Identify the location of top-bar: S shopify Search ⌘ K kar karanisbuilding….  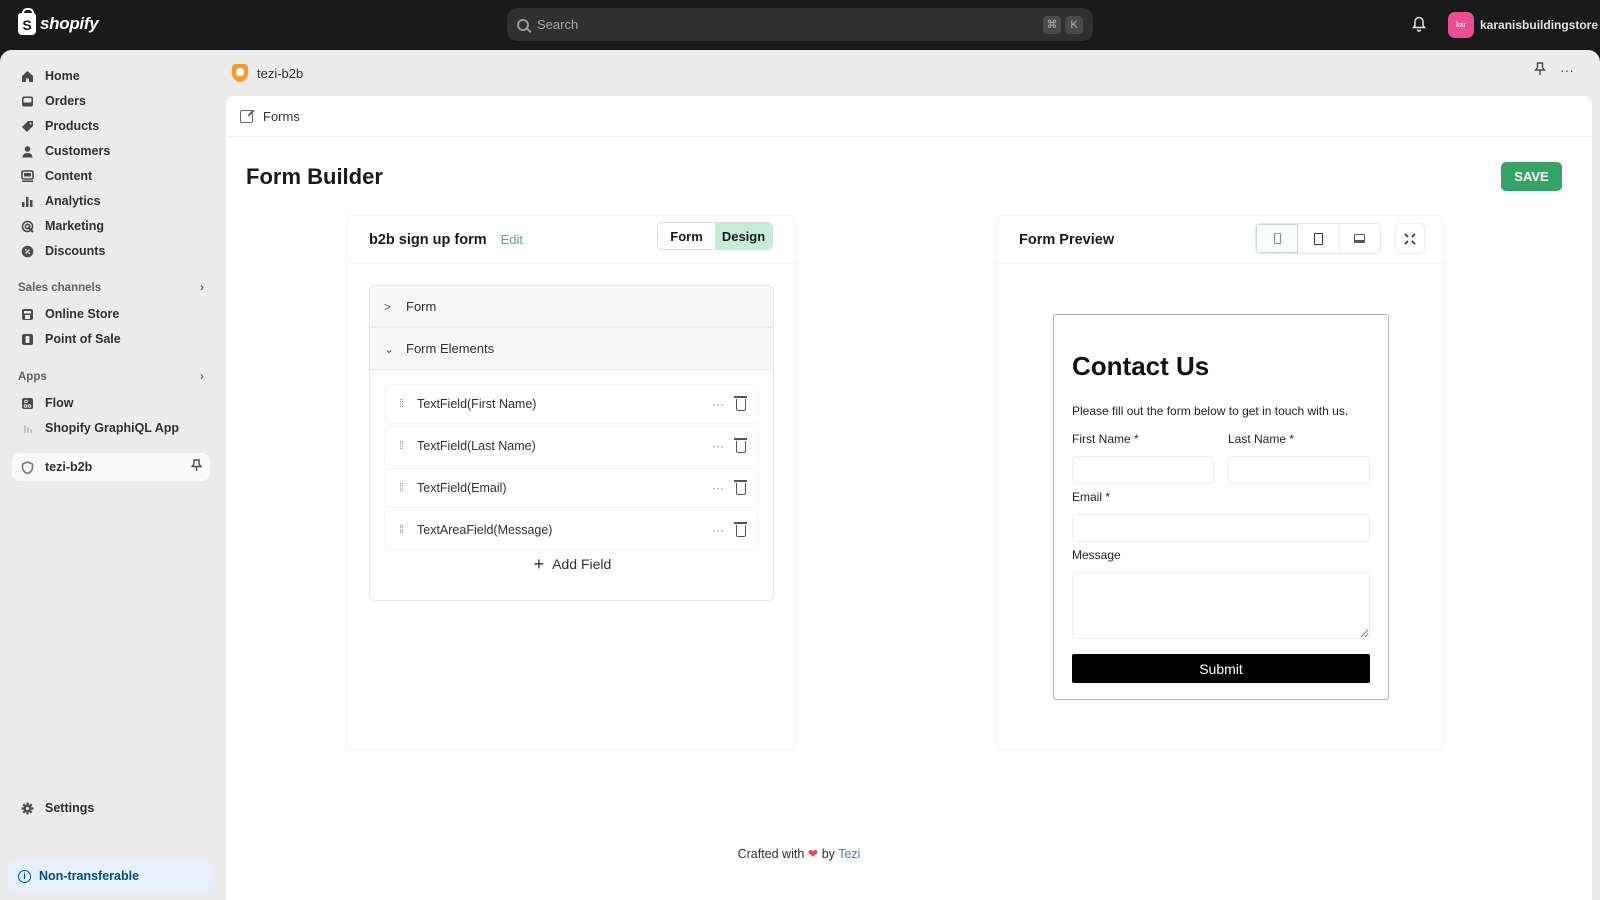
(800, 25).